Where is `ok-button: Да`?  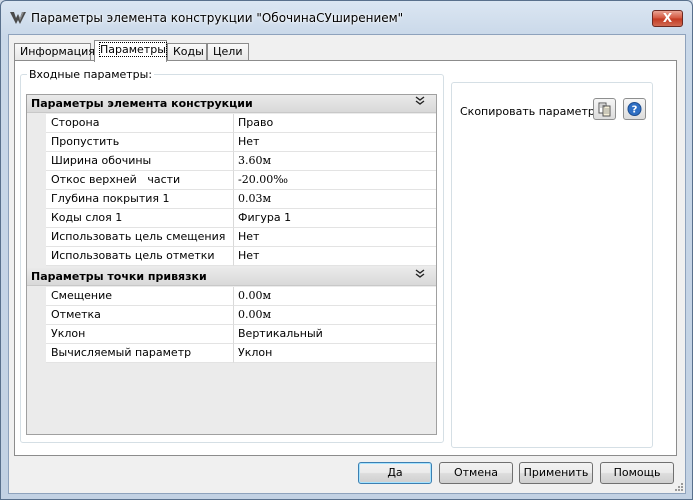 ok-button: Да is located at coordinates (395, 473).